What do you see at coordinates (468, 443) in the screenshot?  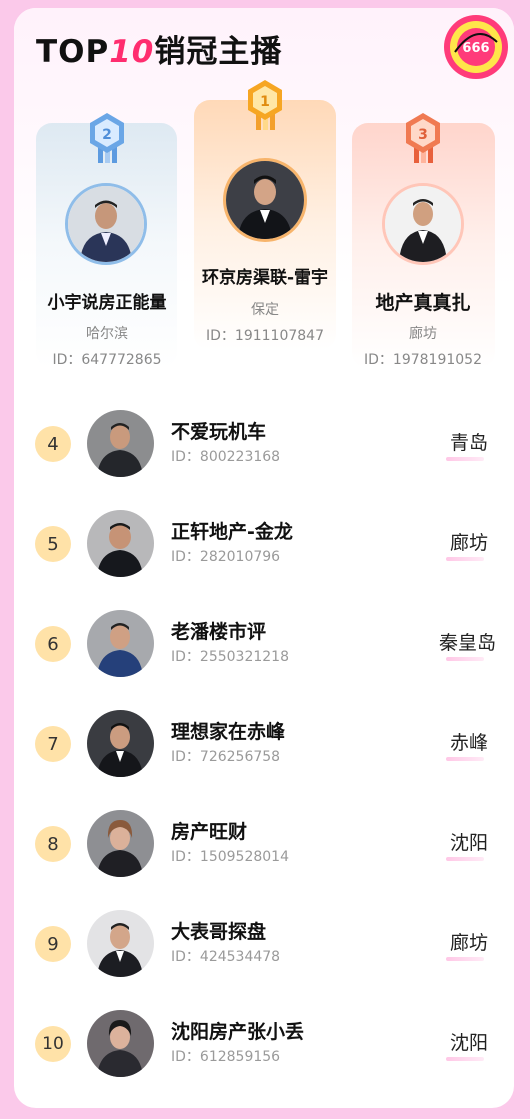 I see `streamer-city: 青岛` at bounding box center [468, 443].